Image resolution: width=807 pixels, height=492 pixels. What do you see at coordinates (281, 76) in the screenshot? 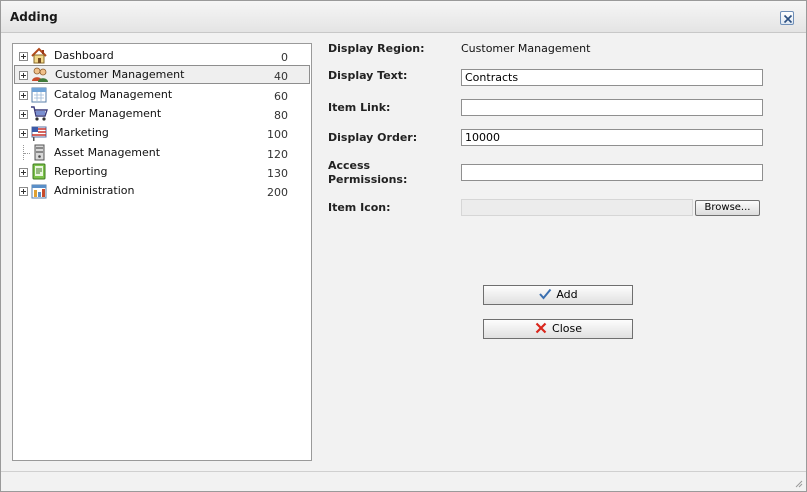
I see `tree-node-order: 40` at bounding box center [281, 76].